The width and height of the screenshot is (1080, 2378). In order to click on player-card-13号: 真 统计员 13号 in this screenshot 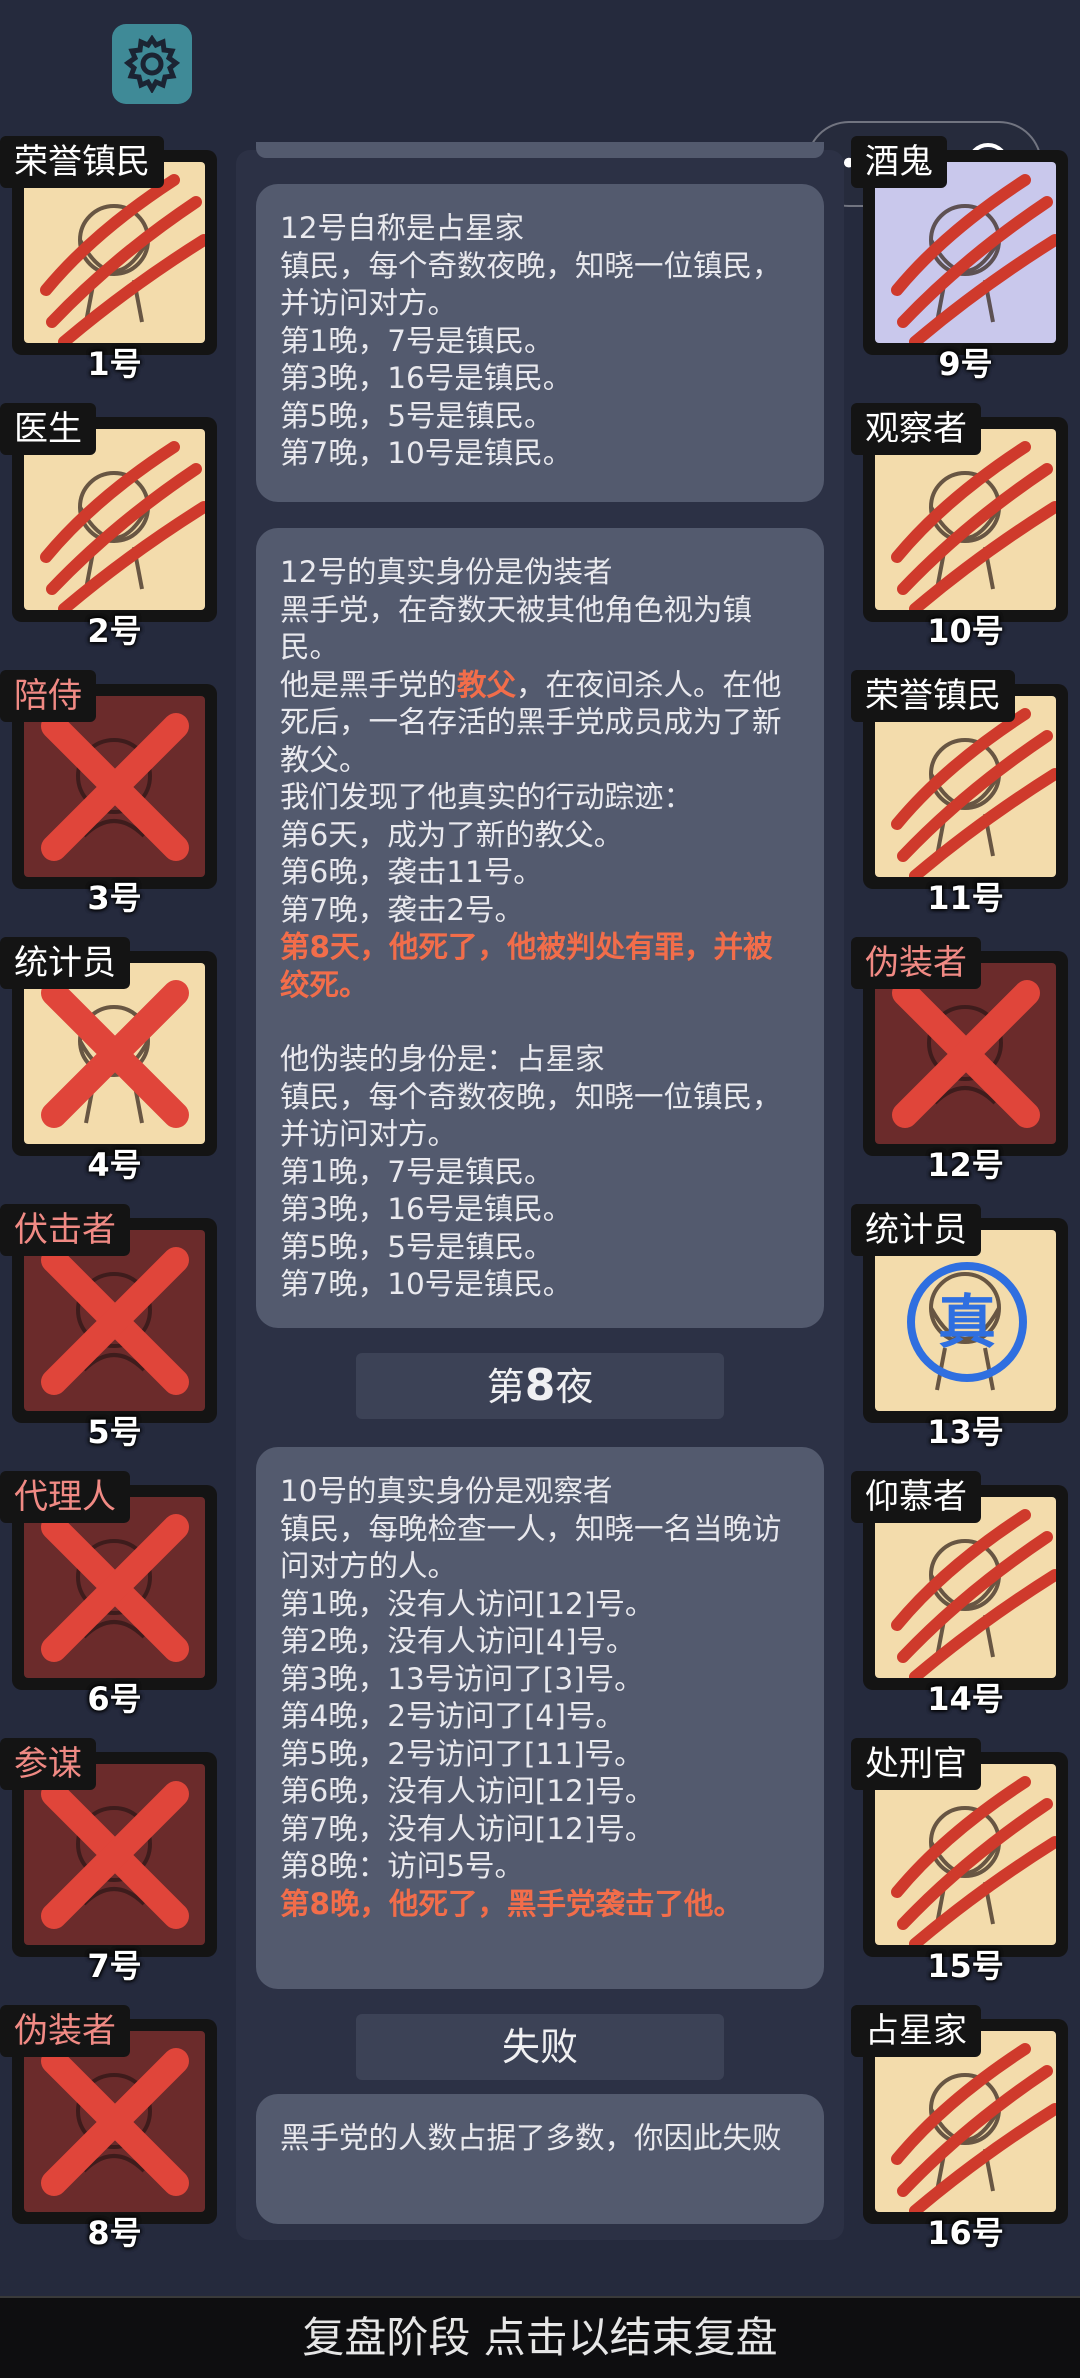, I will do `click(959, 1327)`.